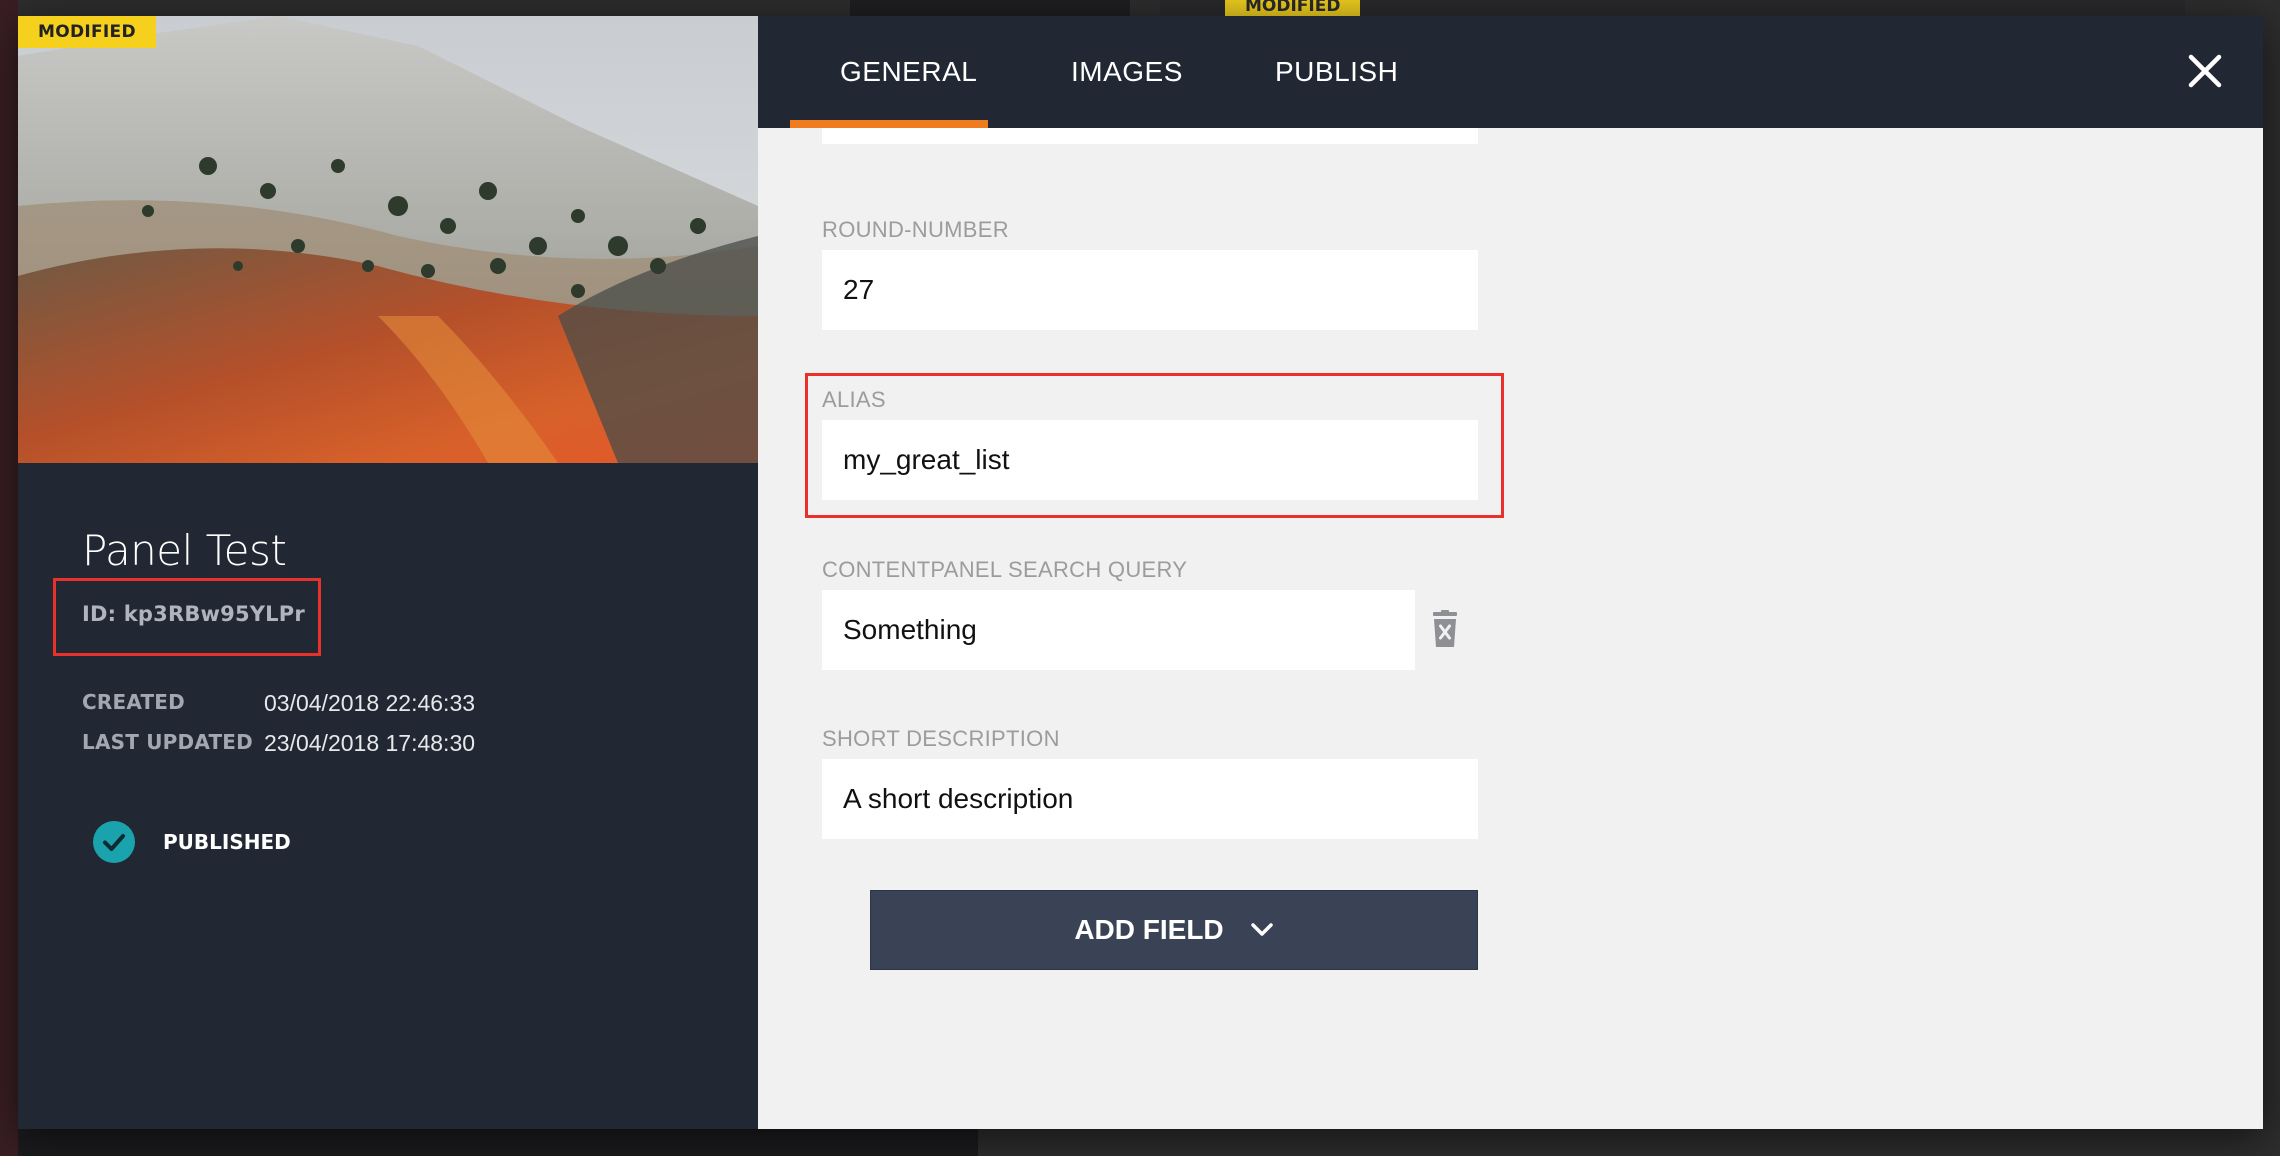  Describe the element at coordinates (133, 702) in the screenshot. I see `created-label: CREATED` at that location.